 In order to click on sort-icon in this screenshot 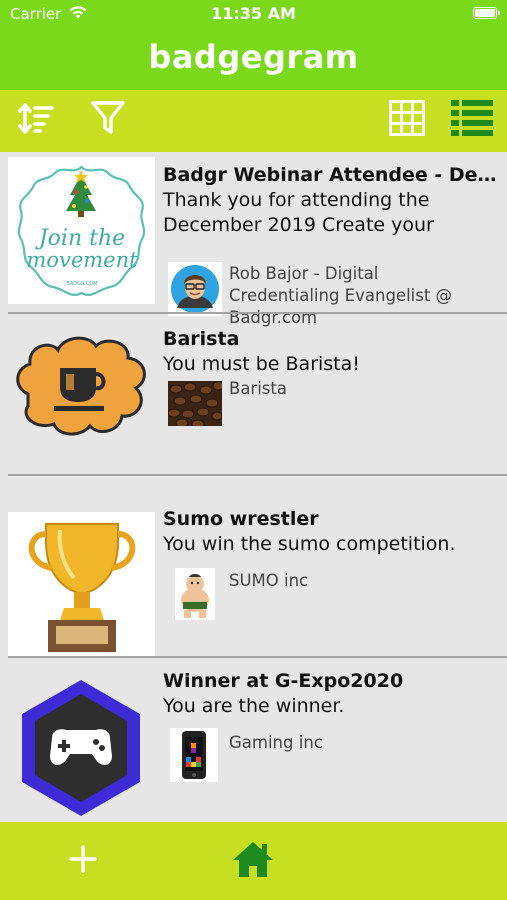, I will do `click(36, 120)`.